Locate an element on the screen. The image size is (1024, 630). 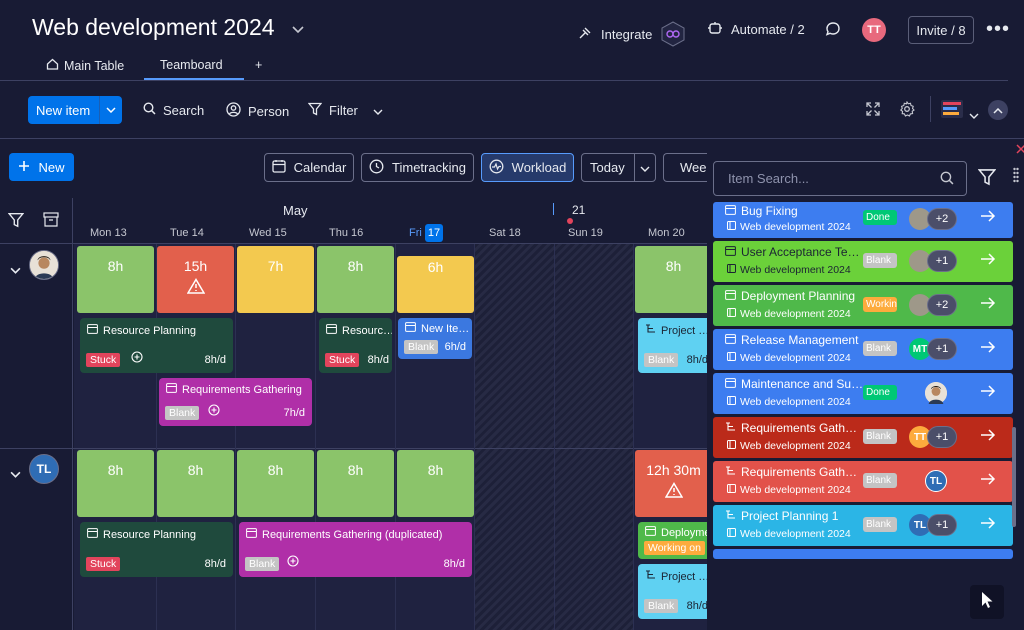
search-label: Search is located at coordinates (184, 110).